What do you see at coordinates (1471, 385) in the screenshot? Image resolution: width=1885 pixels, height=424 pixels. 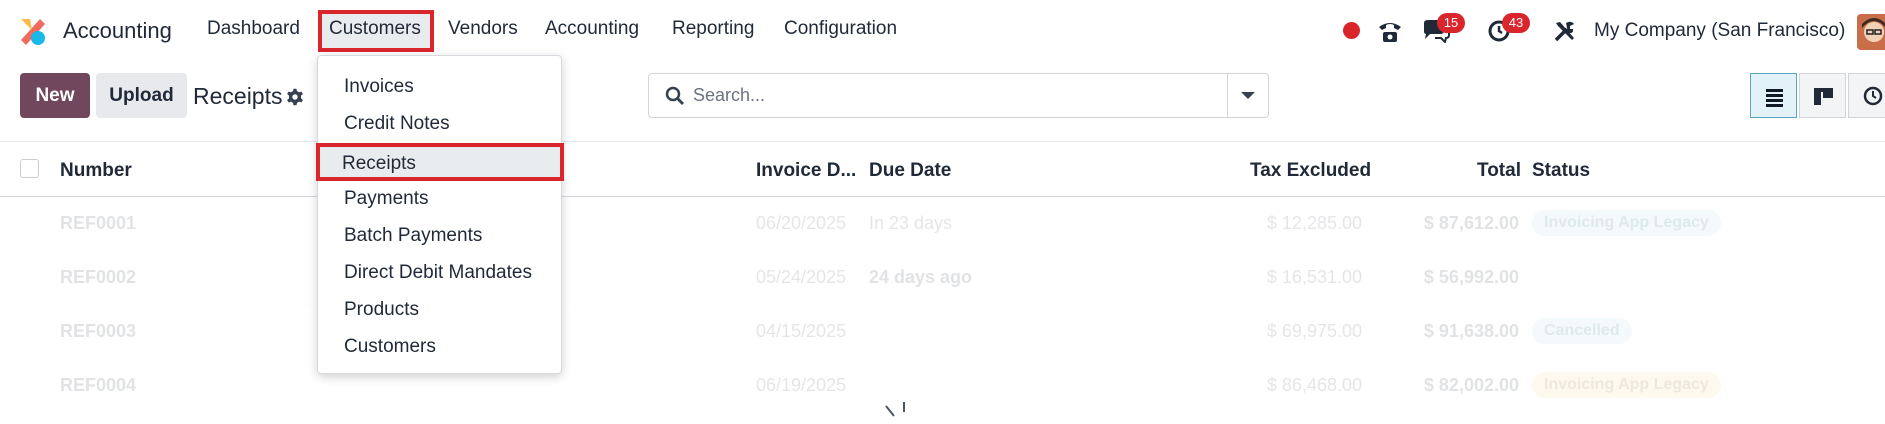 I see `cell-total: $ 82,002.00` at bounding box center [1471, 385].